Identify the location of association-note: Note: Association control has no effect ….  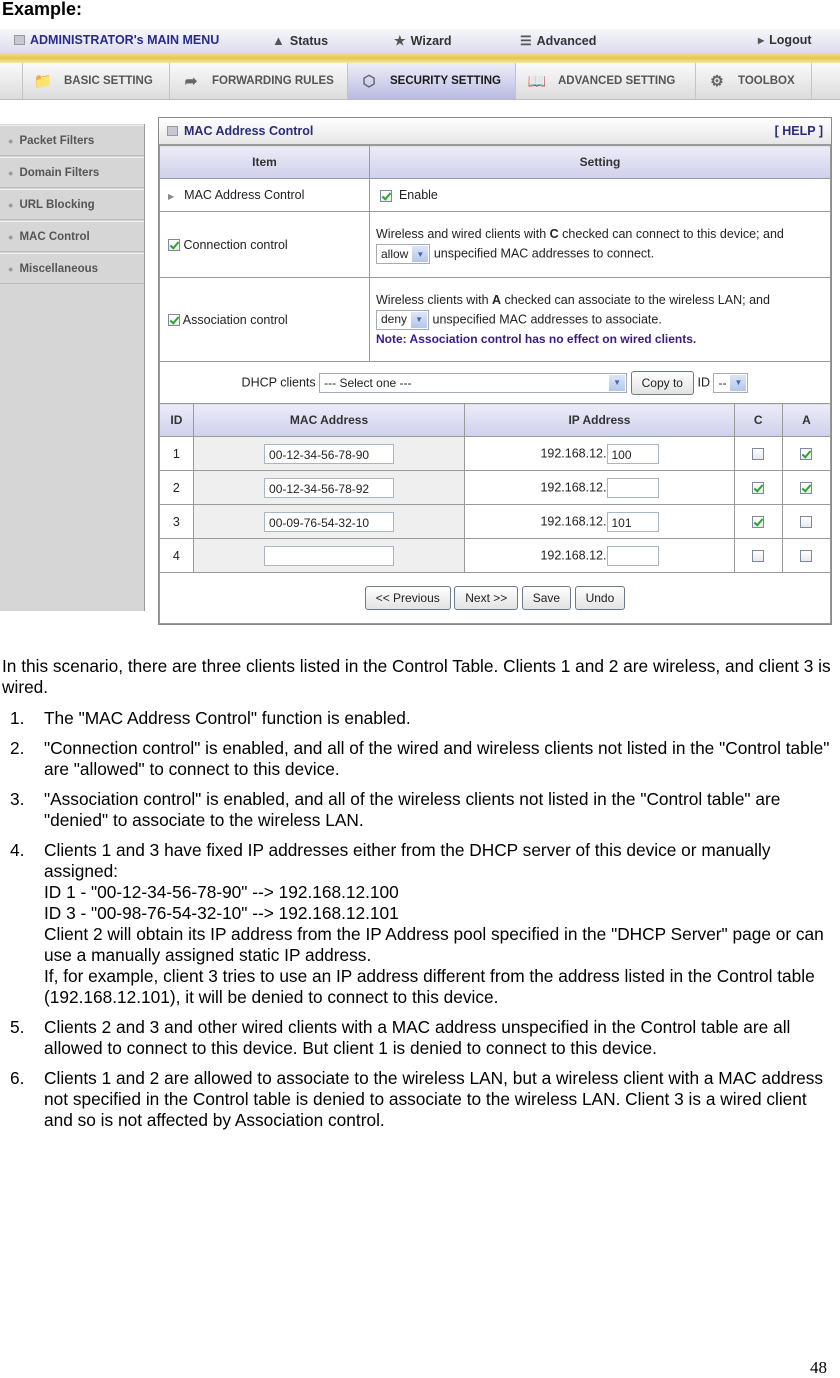
(536, 338).